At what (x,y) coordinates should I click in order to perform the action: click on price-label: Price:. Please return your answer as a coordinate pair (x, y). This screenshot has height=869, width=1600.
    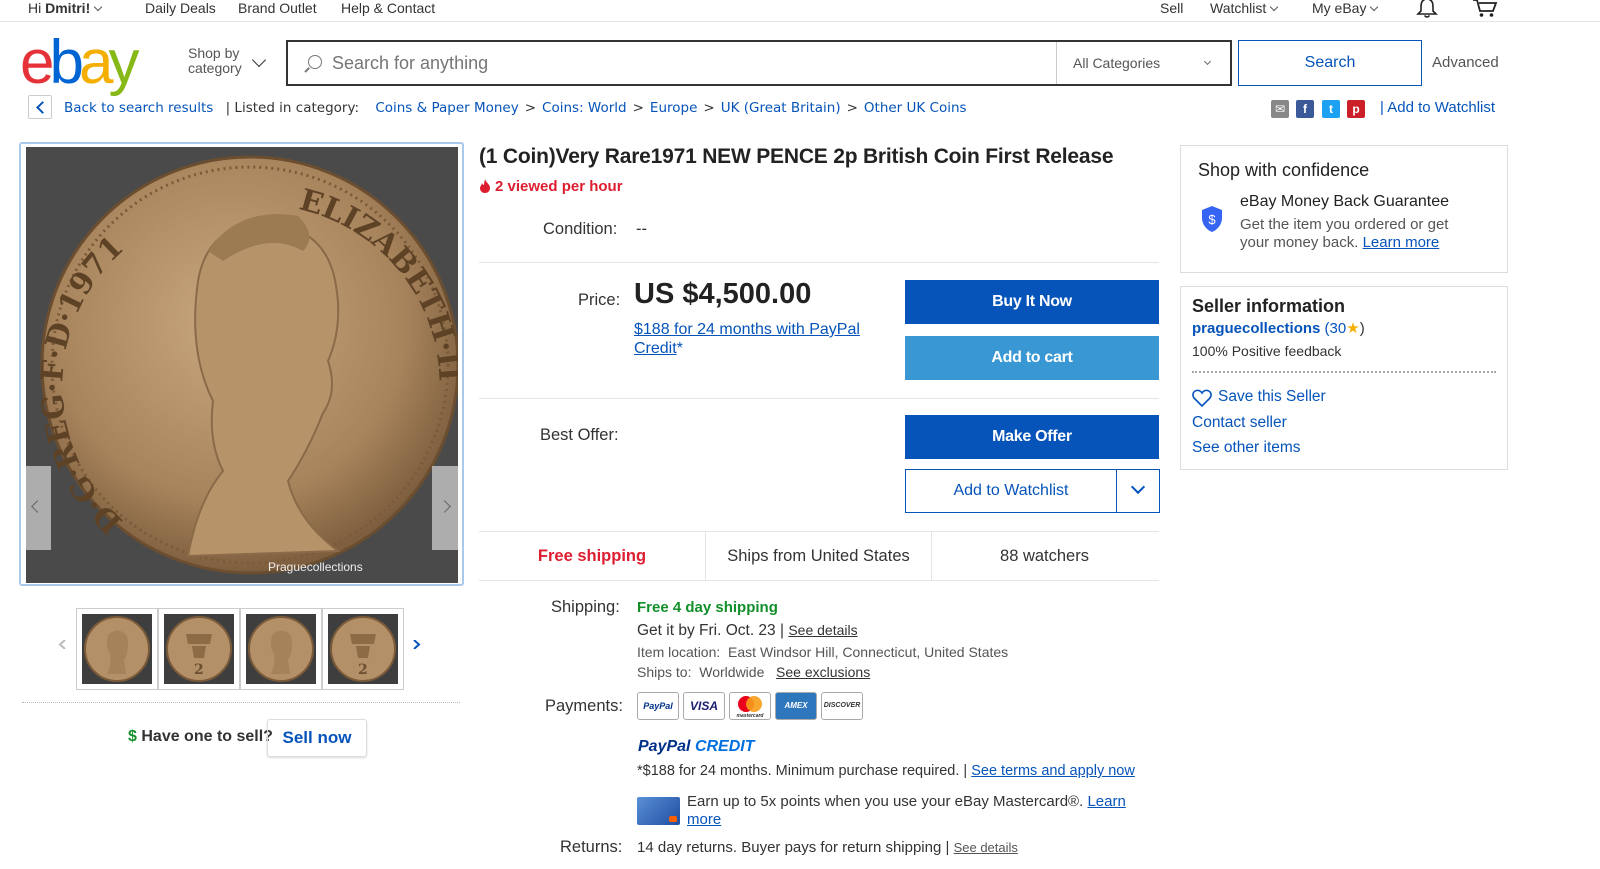
    Looking at the image, I should click on (599, 300).